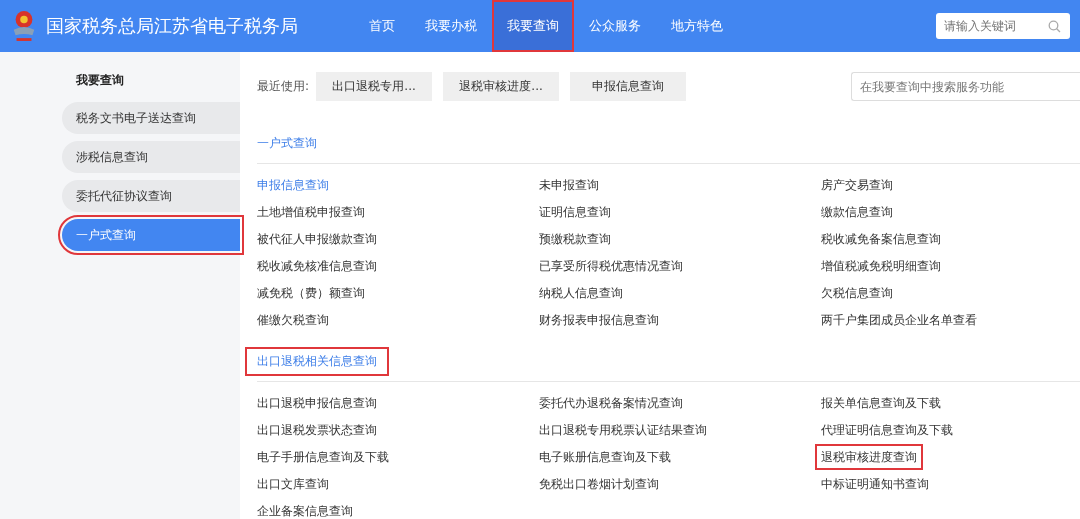 The height and width of the screenshot is (519, 1080). What do you see at coordinates (293, 484) in the screenshot?
I see `query-link: 出口文库查询` at bounding box center [293, 484].